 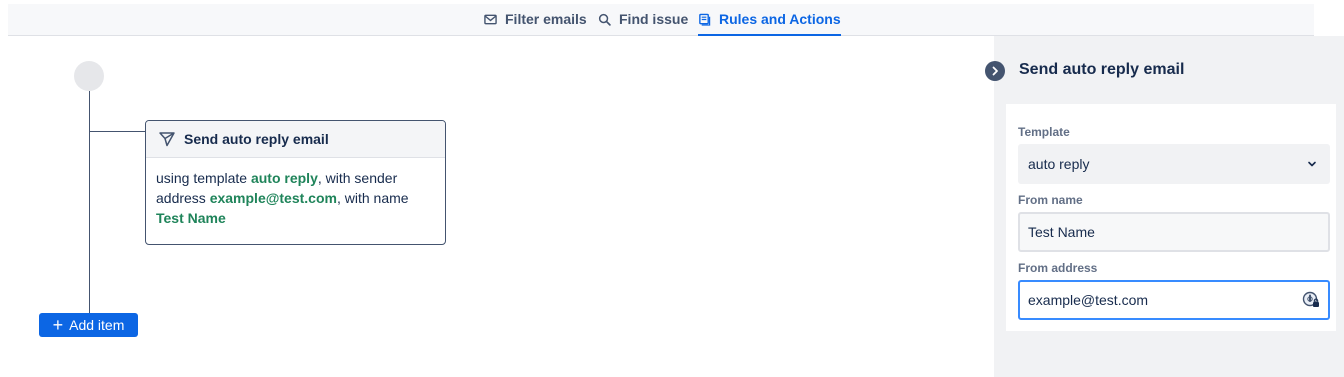 I want to click on action-card-header: Send auto reply email, so click(x=295, y=139).